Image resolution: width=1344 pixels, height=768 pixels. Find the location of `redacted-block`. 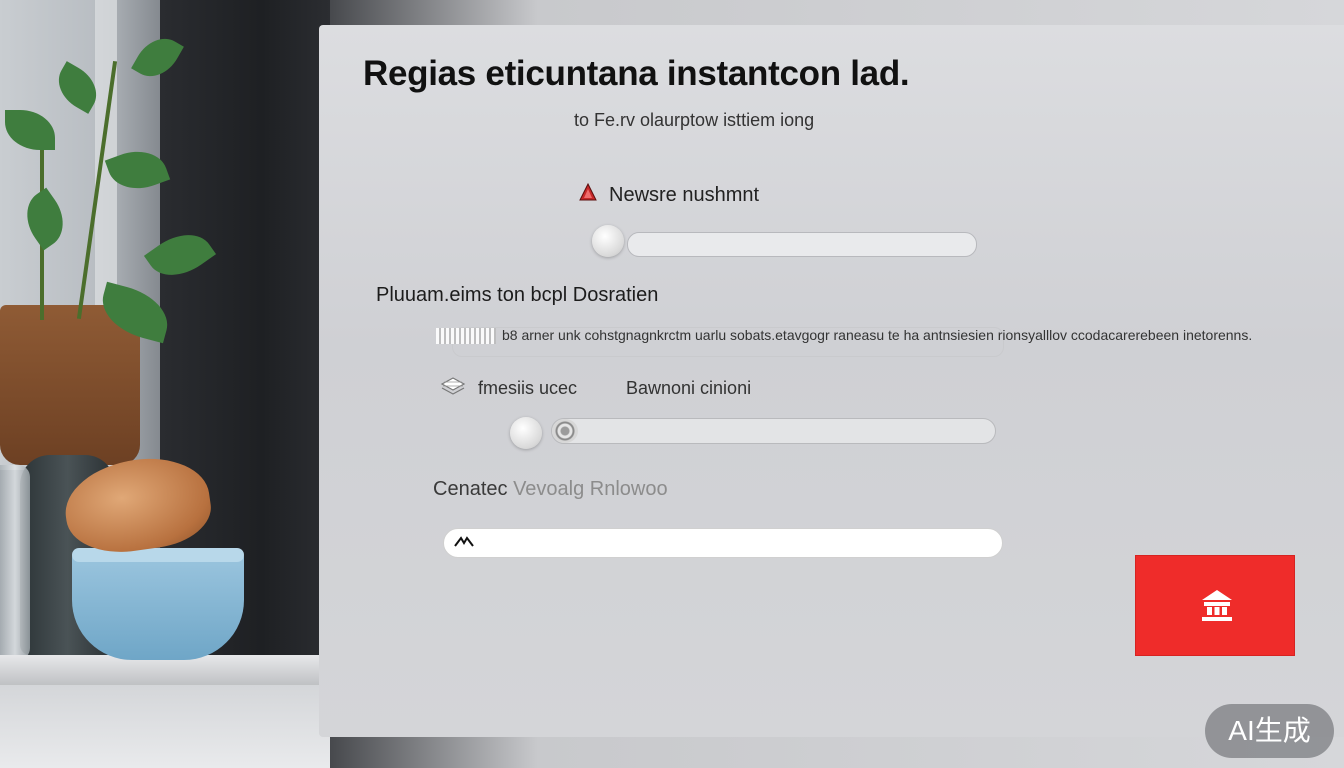

redacted-block is located at coordinates (466, 336).